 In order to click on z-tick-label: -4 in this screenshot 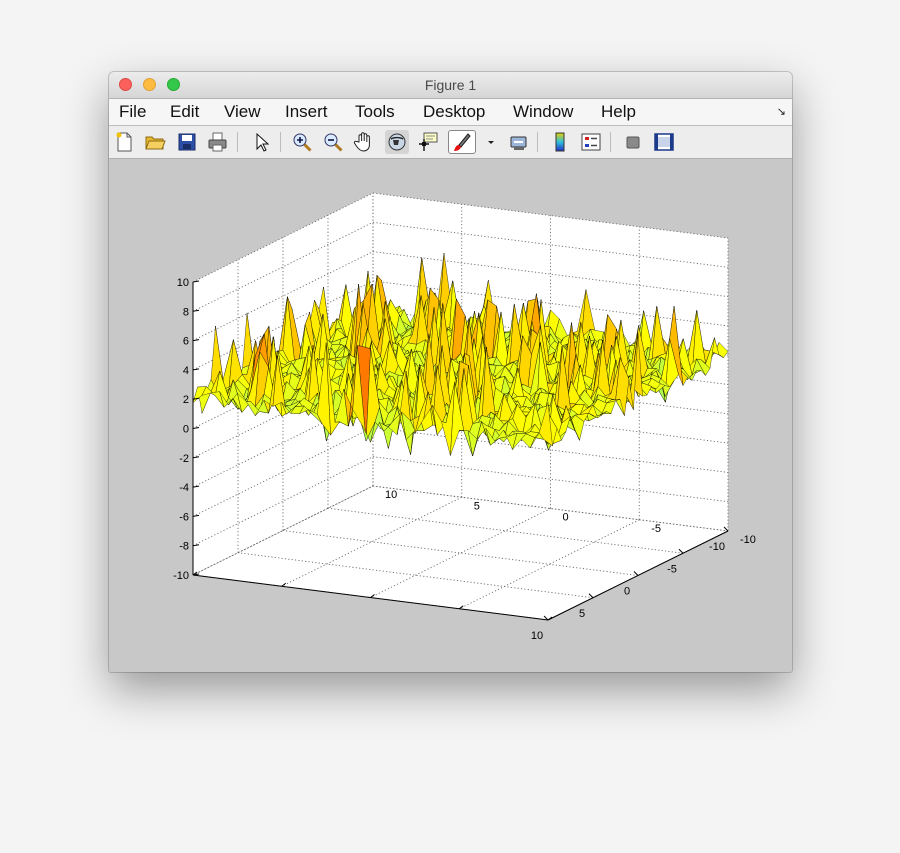, I will do `click(184, 488)`.